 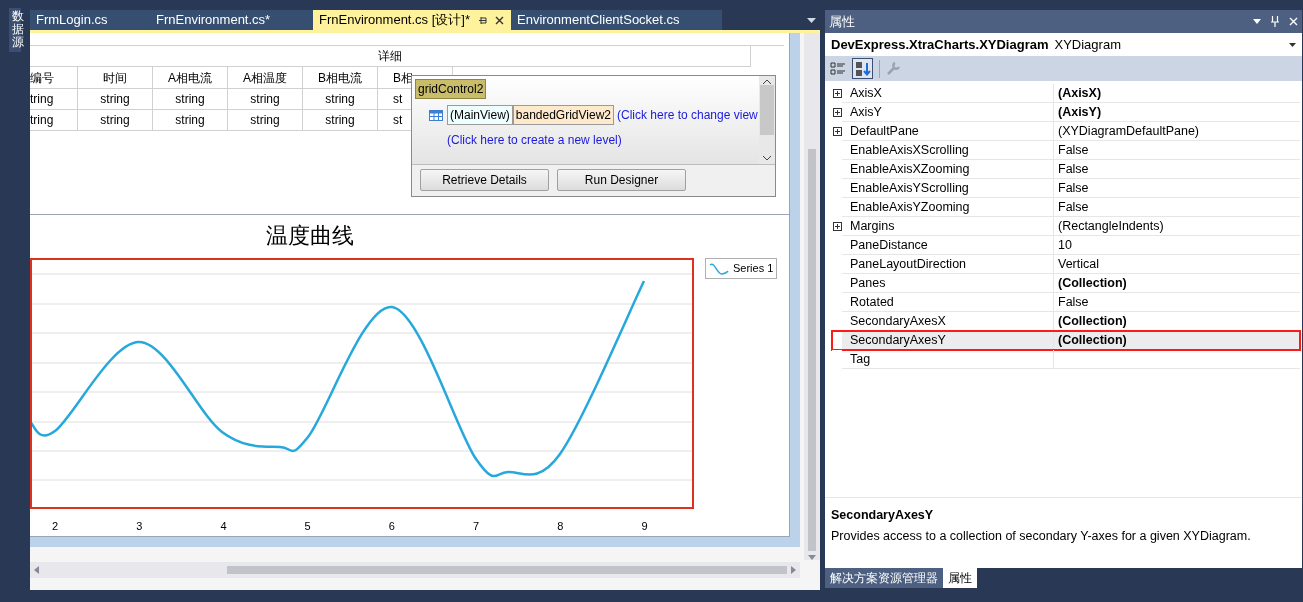 I want to click on axis-label: 5, so click(x=307, y=526).